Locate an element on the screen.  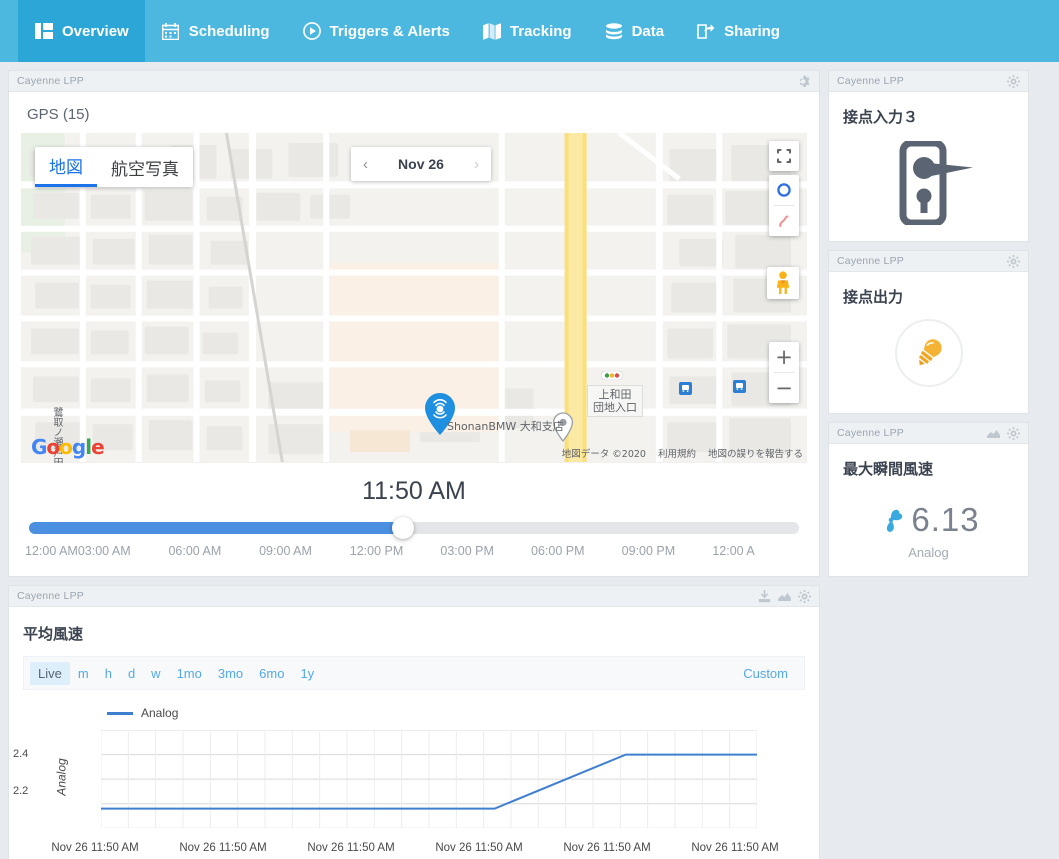
tab-label: Scheduling is located at coordinates (229, 31).